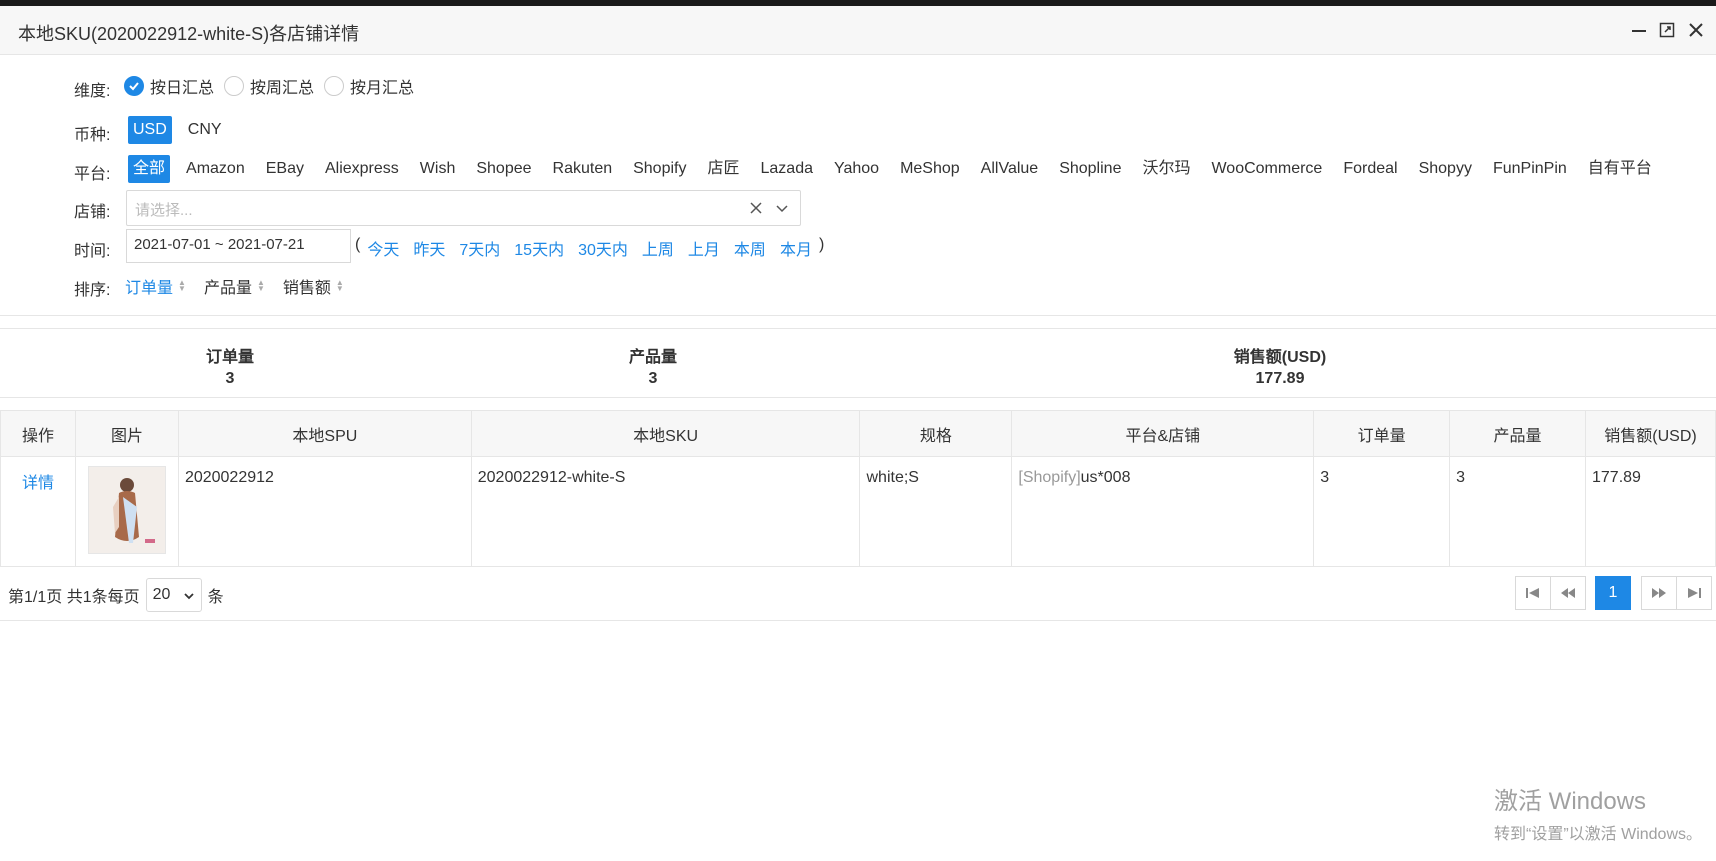  Describe the element at coordinates (383, 248) in the screenshot. I see `quick-today: 今天` at that location.